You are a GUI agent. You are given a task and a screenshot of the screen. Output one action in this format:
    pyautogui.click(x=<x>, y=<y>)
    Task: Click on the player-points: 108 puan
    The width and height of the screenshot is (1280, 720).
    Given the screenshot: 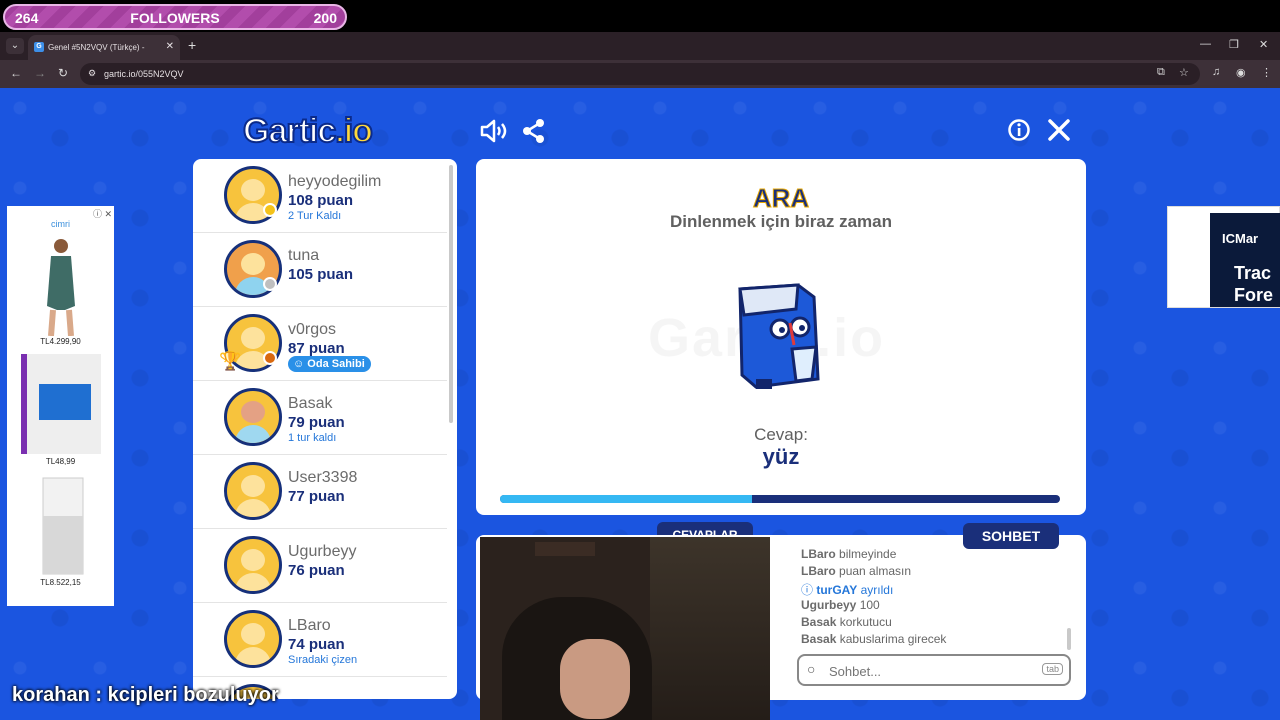 What is the action you would take?
    pyautogui.click(x=321, y=200)
    